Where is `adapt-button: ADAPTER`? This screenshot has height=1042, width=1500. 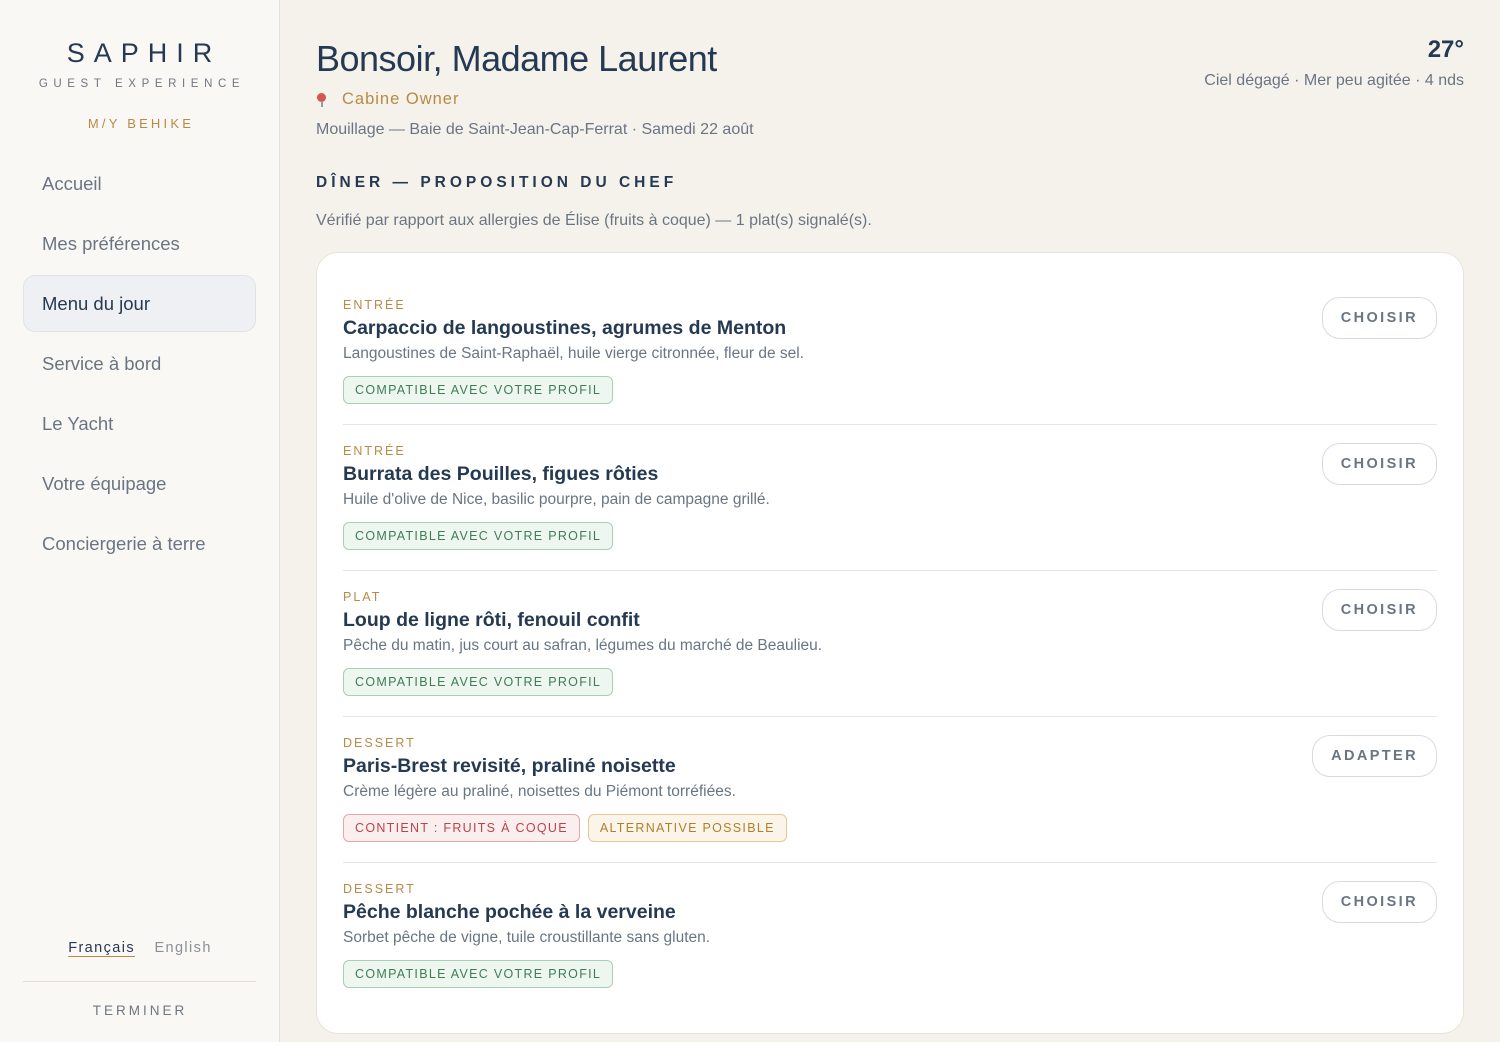 adapt-button: ADAPTER is located at coordinates (1374, 756).